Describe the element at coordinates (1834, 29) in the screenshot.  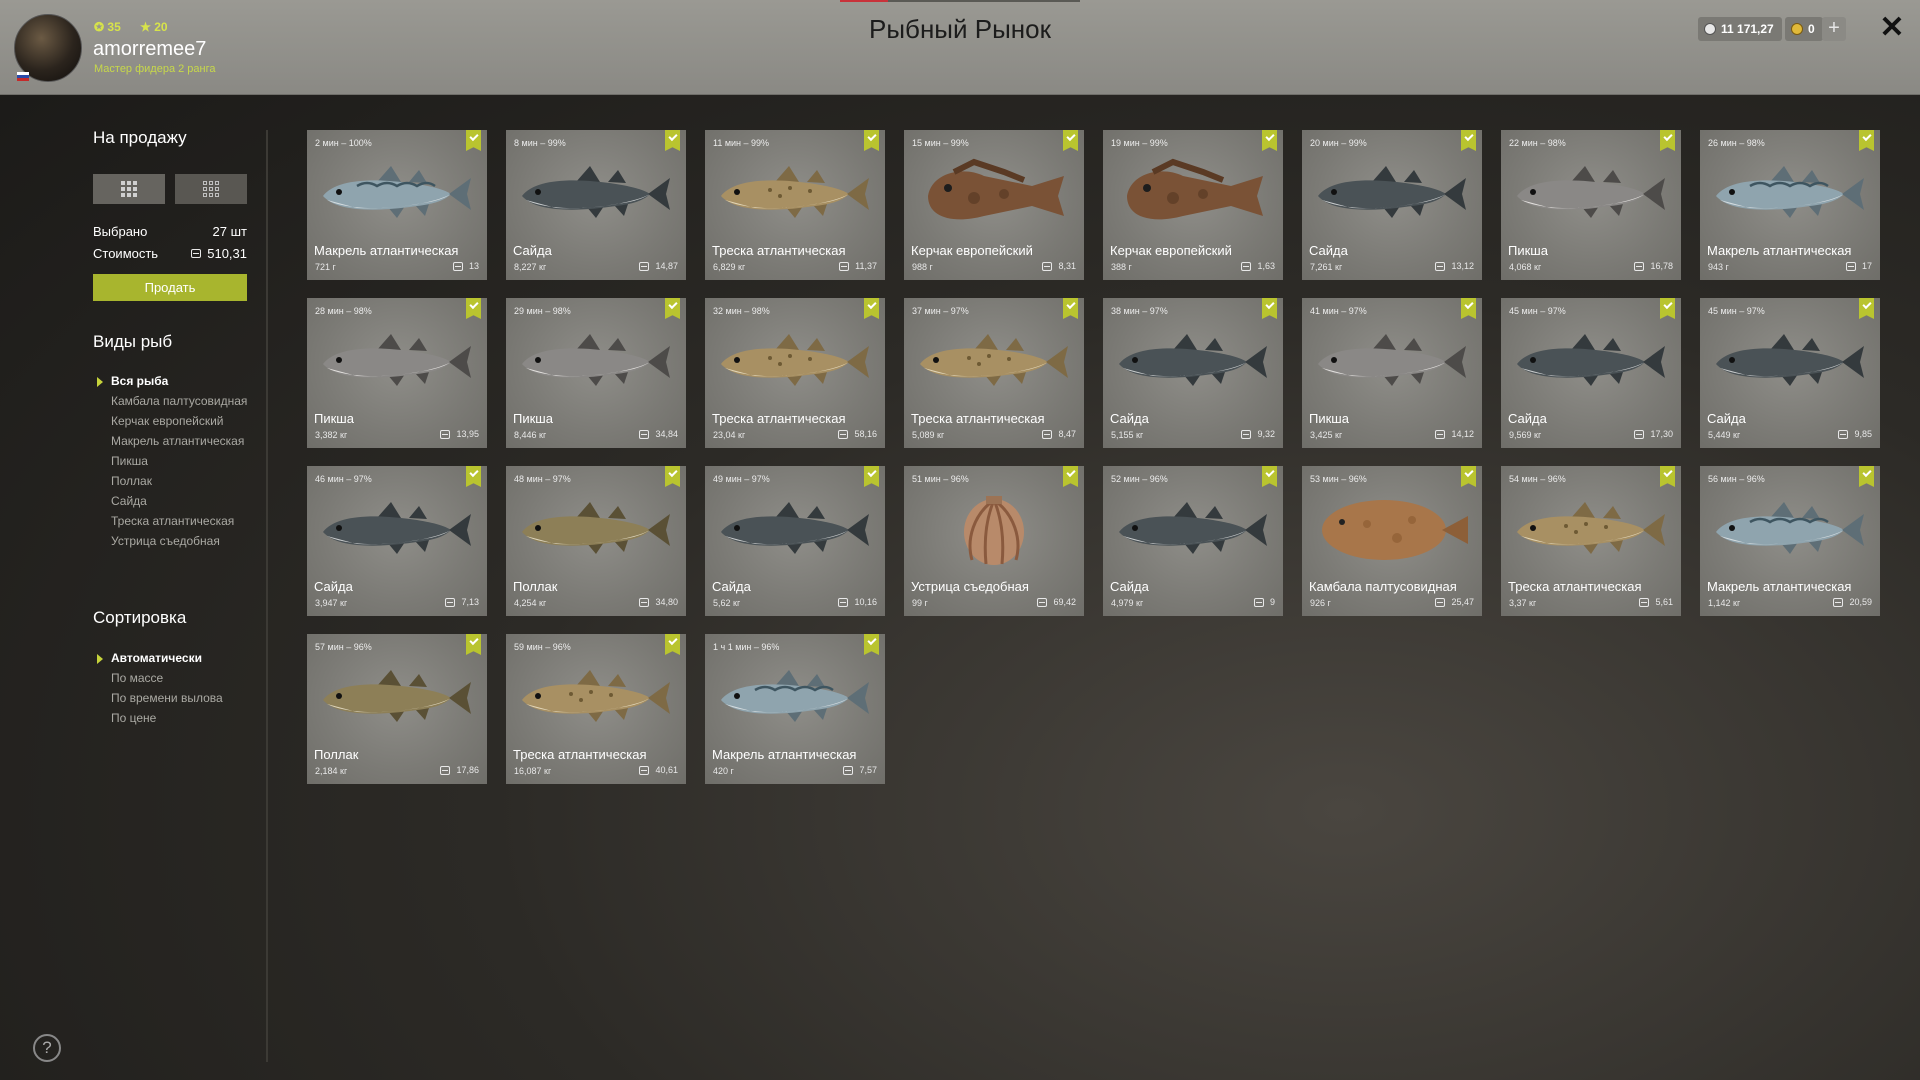
I see `add-currency-button: +` at that location.